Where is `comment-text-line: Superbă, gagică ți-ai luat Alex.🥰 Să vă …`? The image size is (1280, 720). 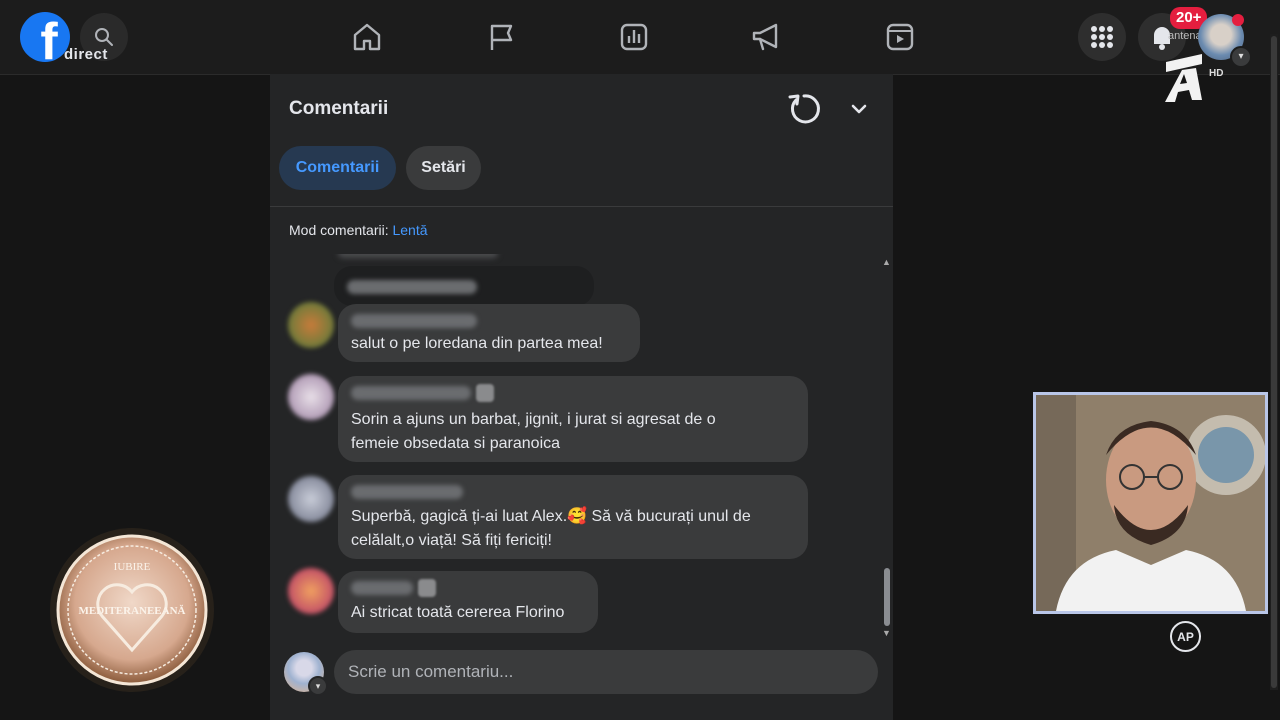
comment-text-line: Superbă, gagică ți-ai luat Alex.🥰 Să vă … is located at coordinates (551, 516).